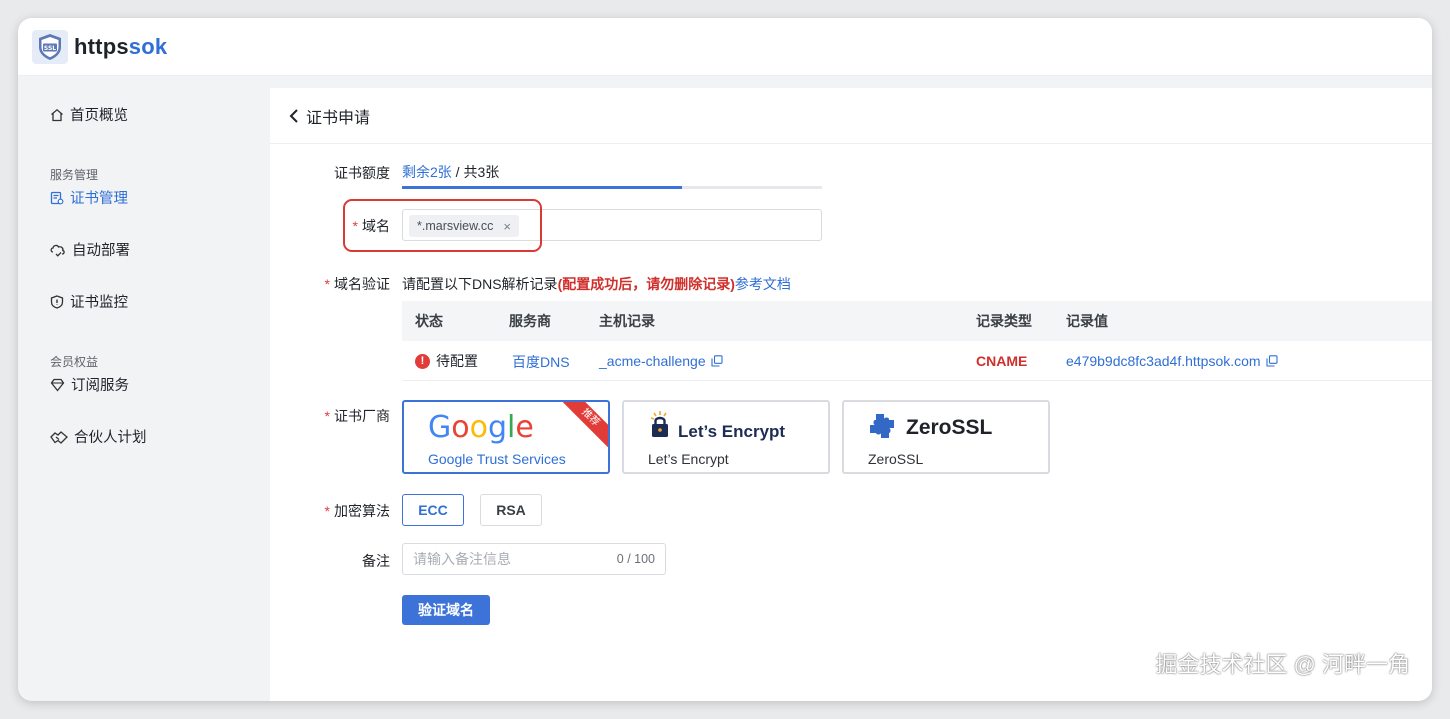 The height and width of the screenshot is (719, 1450). I want to click on column-header-status: 状态, so click(429, 321).